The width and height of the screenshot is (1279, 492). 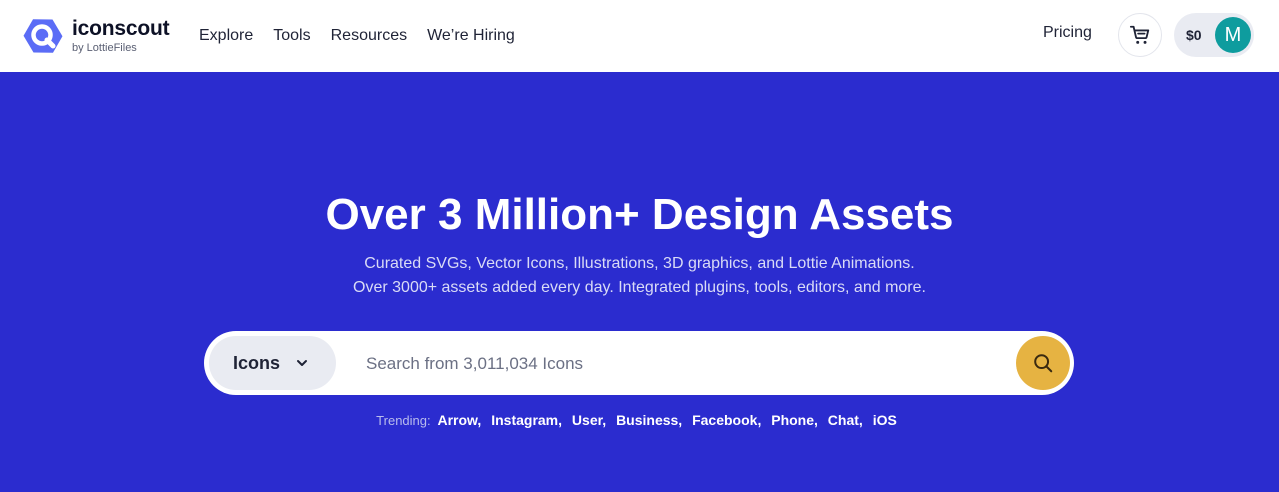 I want to click on trending-chat: Chat,, so click(x=845, y=420).